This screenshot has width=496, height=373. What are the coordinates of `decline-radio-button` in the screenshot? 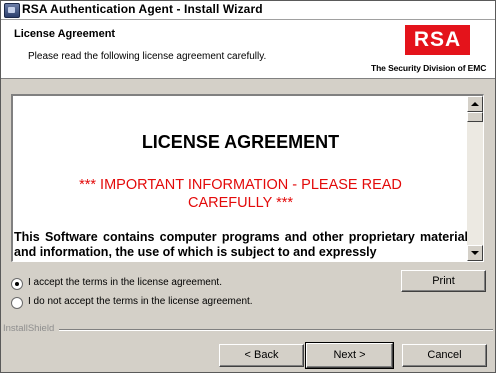 It's located at (17, 303).